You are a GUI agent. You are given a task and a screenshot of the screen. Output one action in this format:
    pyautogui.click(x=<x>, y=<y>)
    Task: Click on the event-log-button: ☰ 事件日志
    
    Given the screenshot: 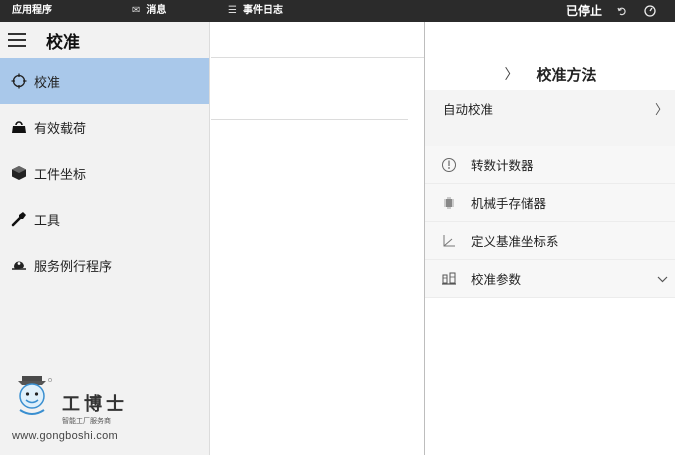 What is the action you would take?
    pyautogui.click(x=255, y=11)
    